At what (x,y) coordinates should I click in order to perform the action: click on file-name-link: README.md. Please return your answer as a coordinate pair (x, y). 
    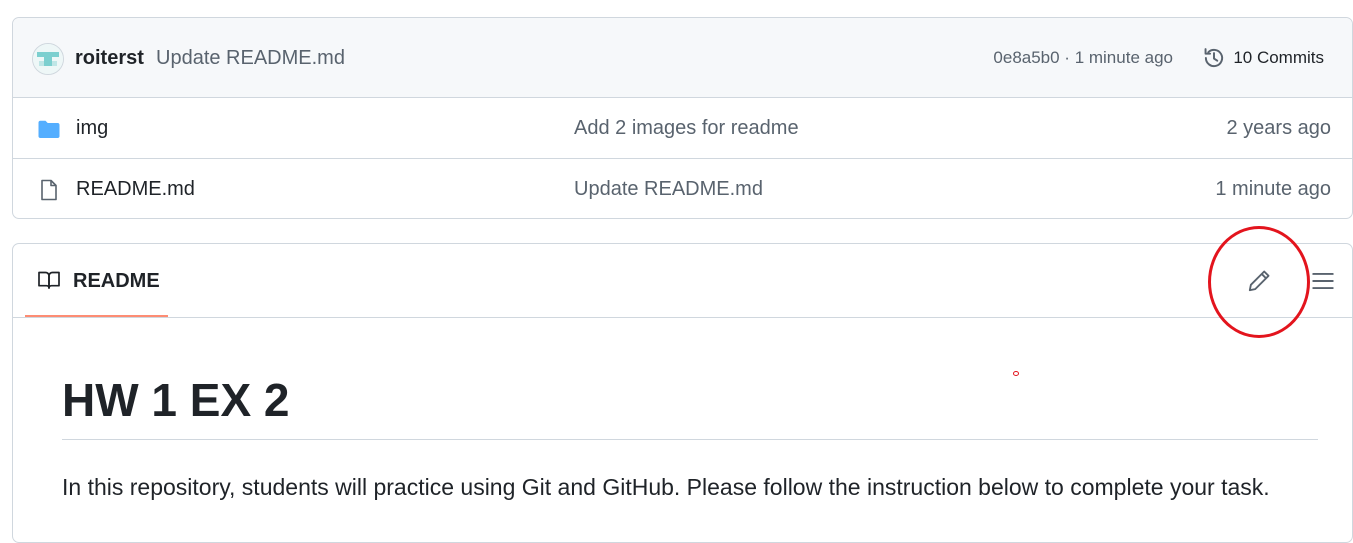
    Looking at the image, I should click on (135, 189).